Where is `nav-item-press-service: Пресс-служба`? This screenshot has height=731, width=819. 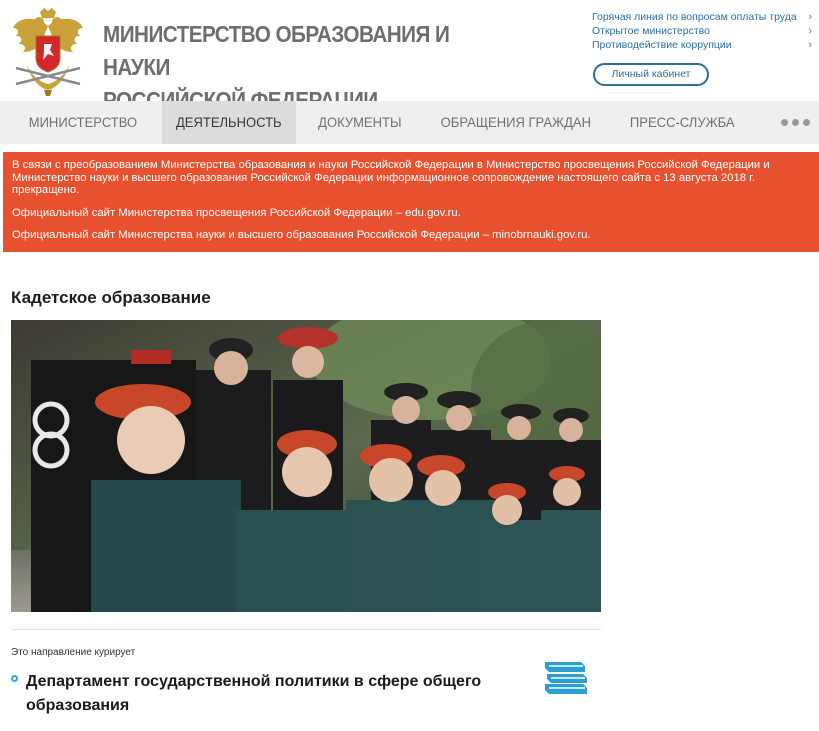 nav-item-press-service: Пресс-служба is located at coordinates (682, 122).